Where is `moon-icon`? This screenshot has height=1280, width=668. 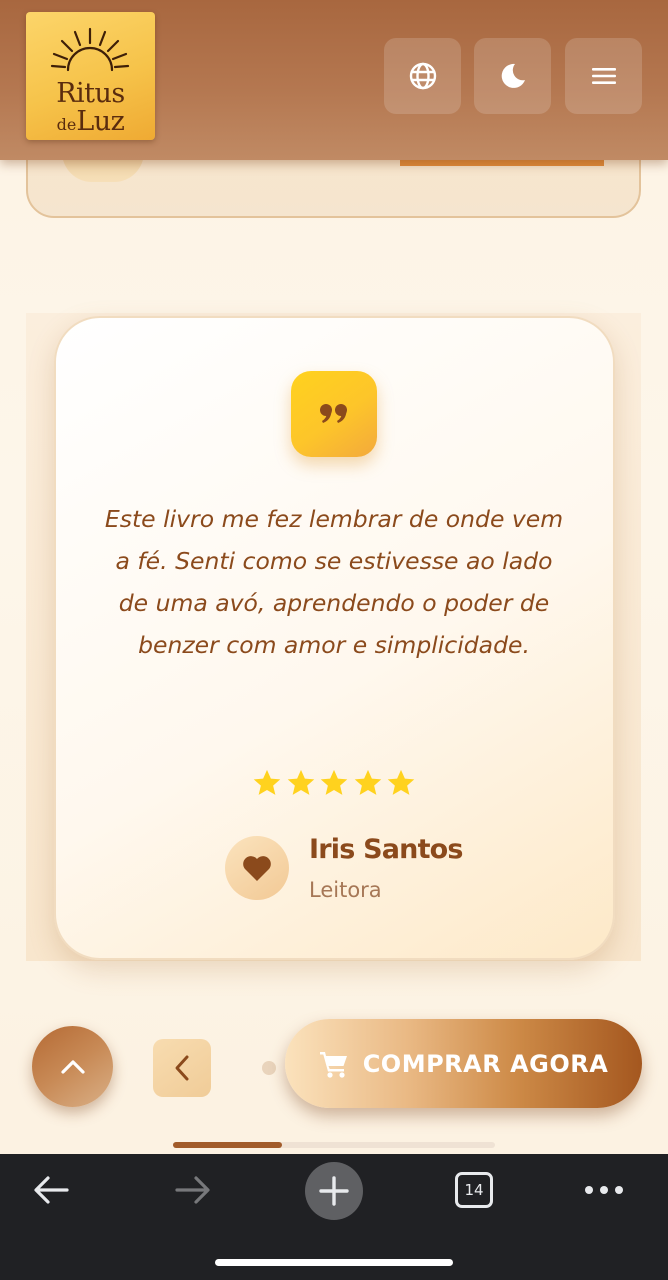 moon-icon is located at coordinates (513, 75).